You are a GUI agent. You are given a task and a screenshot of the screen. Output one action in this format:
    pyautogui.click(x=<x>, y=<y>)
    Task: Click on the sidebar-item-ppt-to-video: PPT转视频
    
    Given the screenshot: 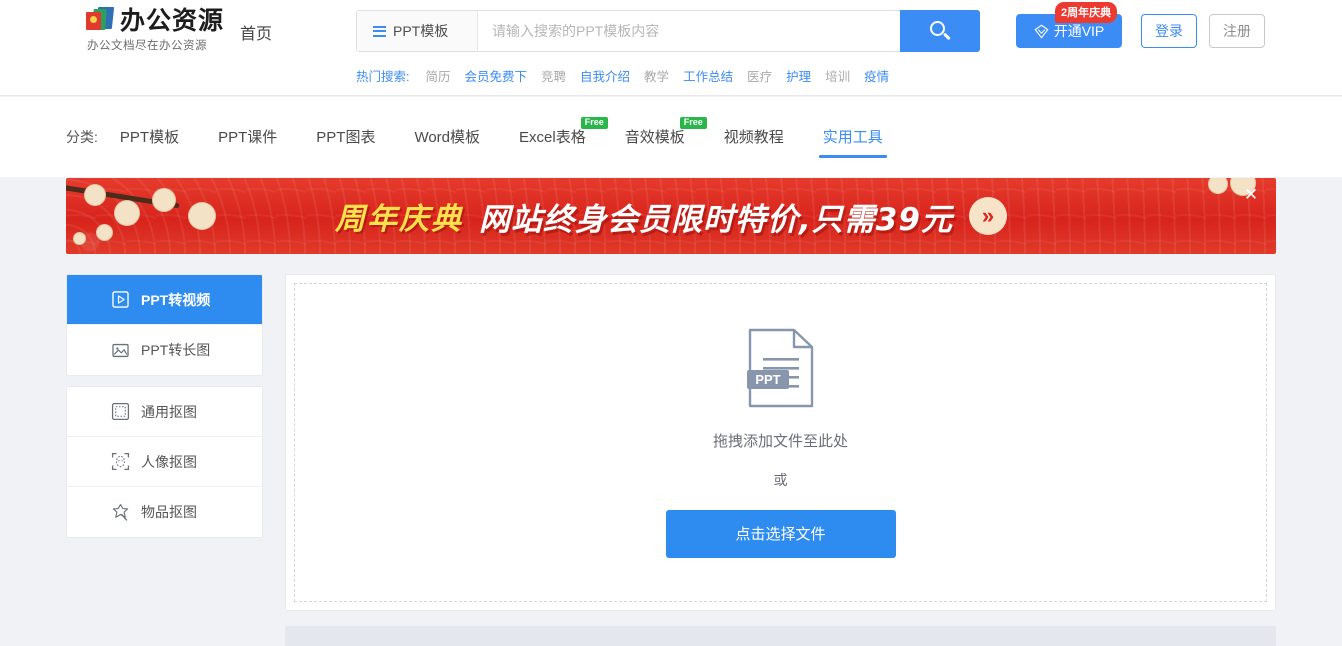 What is the action you would take?
    pyautogui.click(x=164, y=300)
    